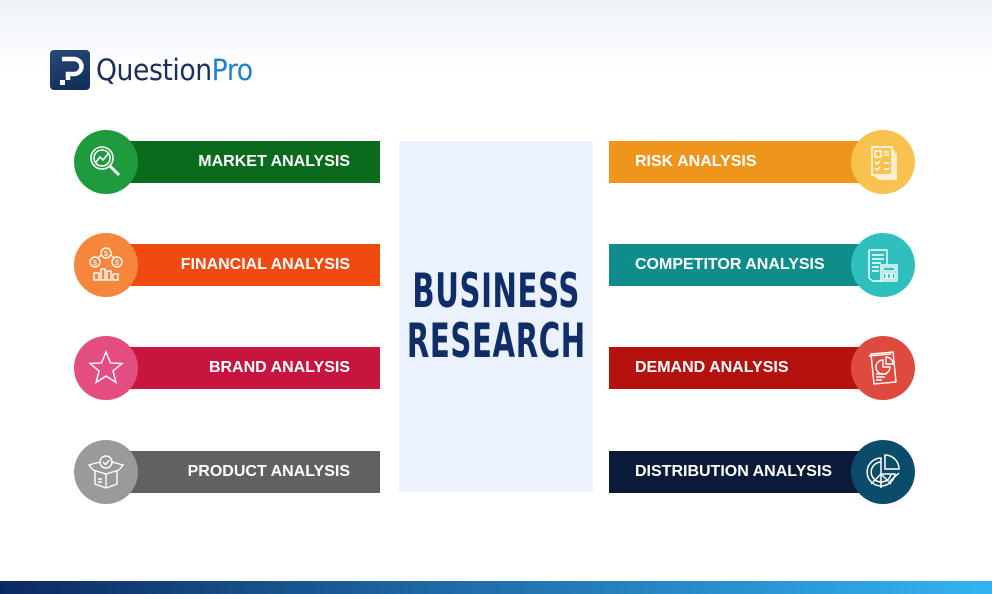 This screenshot has width=992, height=594. I want to click on product-analysis-item: PRODUCT ANALYSIS, so click(227, 472).